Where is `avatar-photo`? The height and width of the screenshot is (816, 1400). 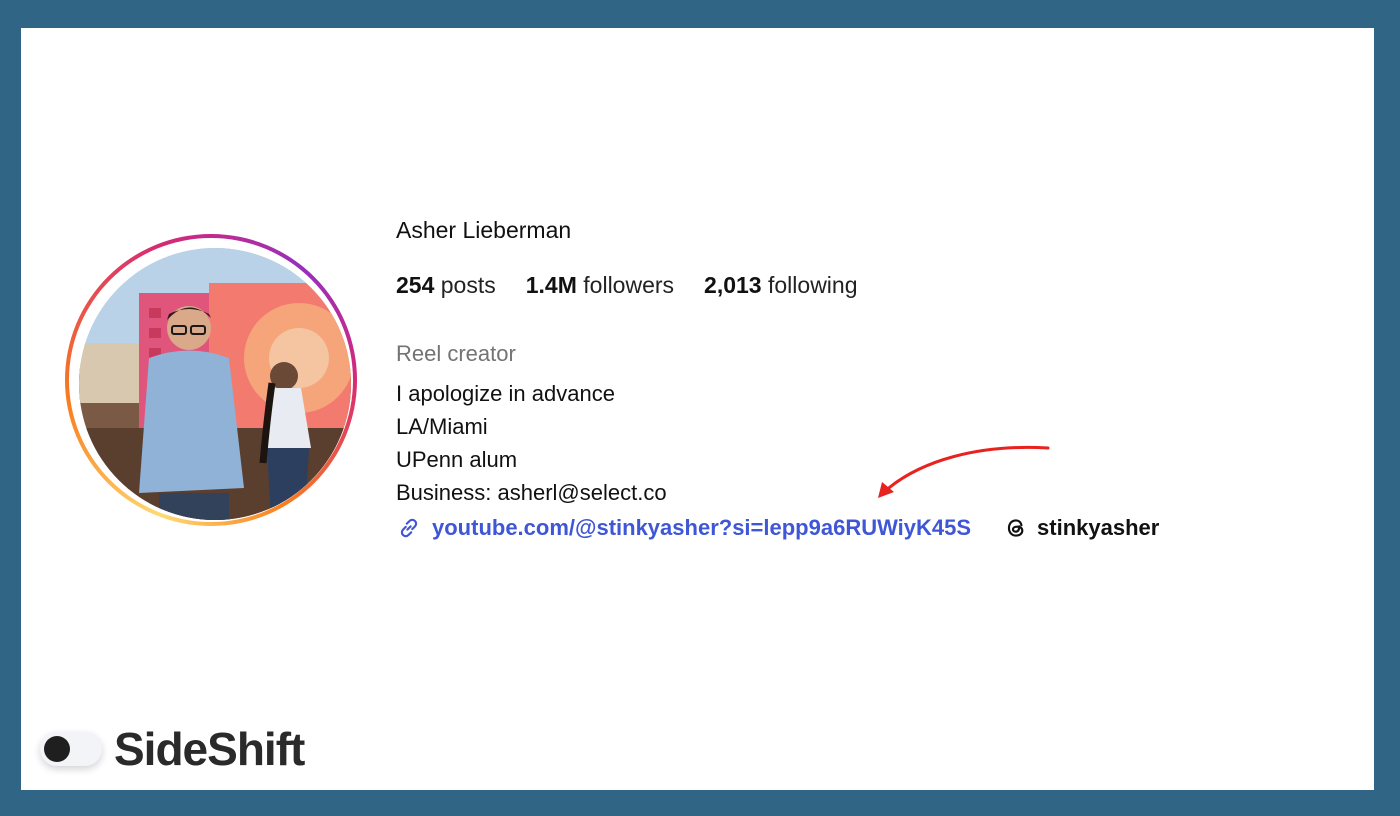 avatar-photo is located at coordinates (215, 384).